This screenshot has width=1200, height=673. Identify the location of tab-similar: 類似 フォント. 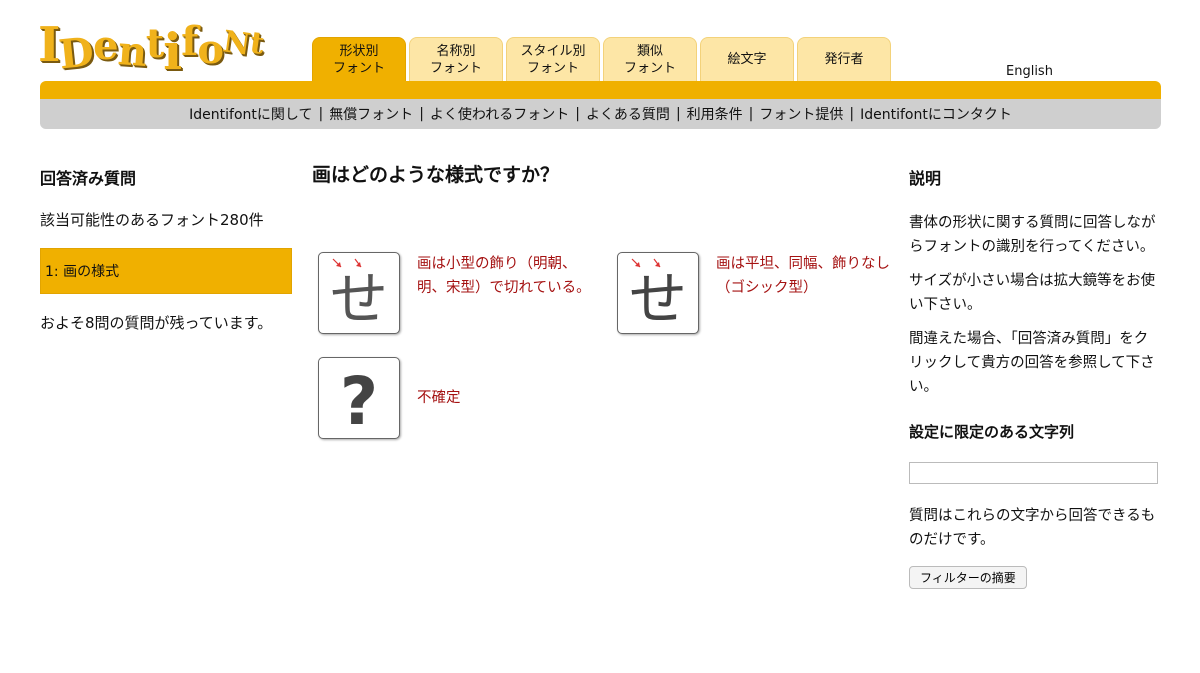
(650, 59).